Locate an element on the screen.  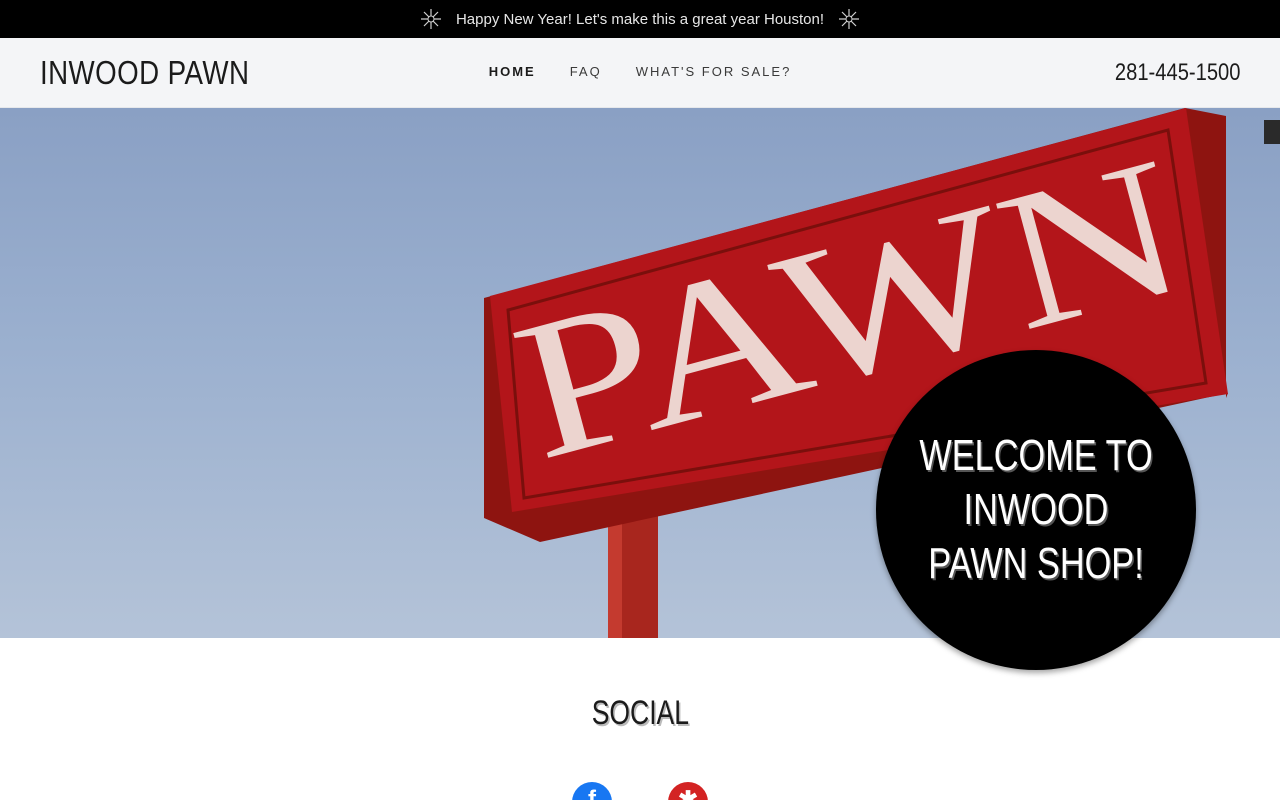
social-heading: SOCIAL is located at coordinates (640, 713).